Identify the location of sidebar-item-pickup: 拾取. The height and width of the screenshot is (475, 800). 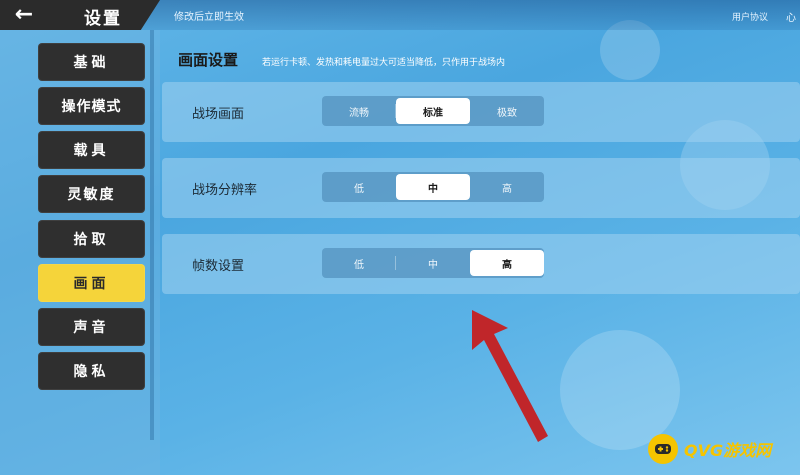
(91, 239).